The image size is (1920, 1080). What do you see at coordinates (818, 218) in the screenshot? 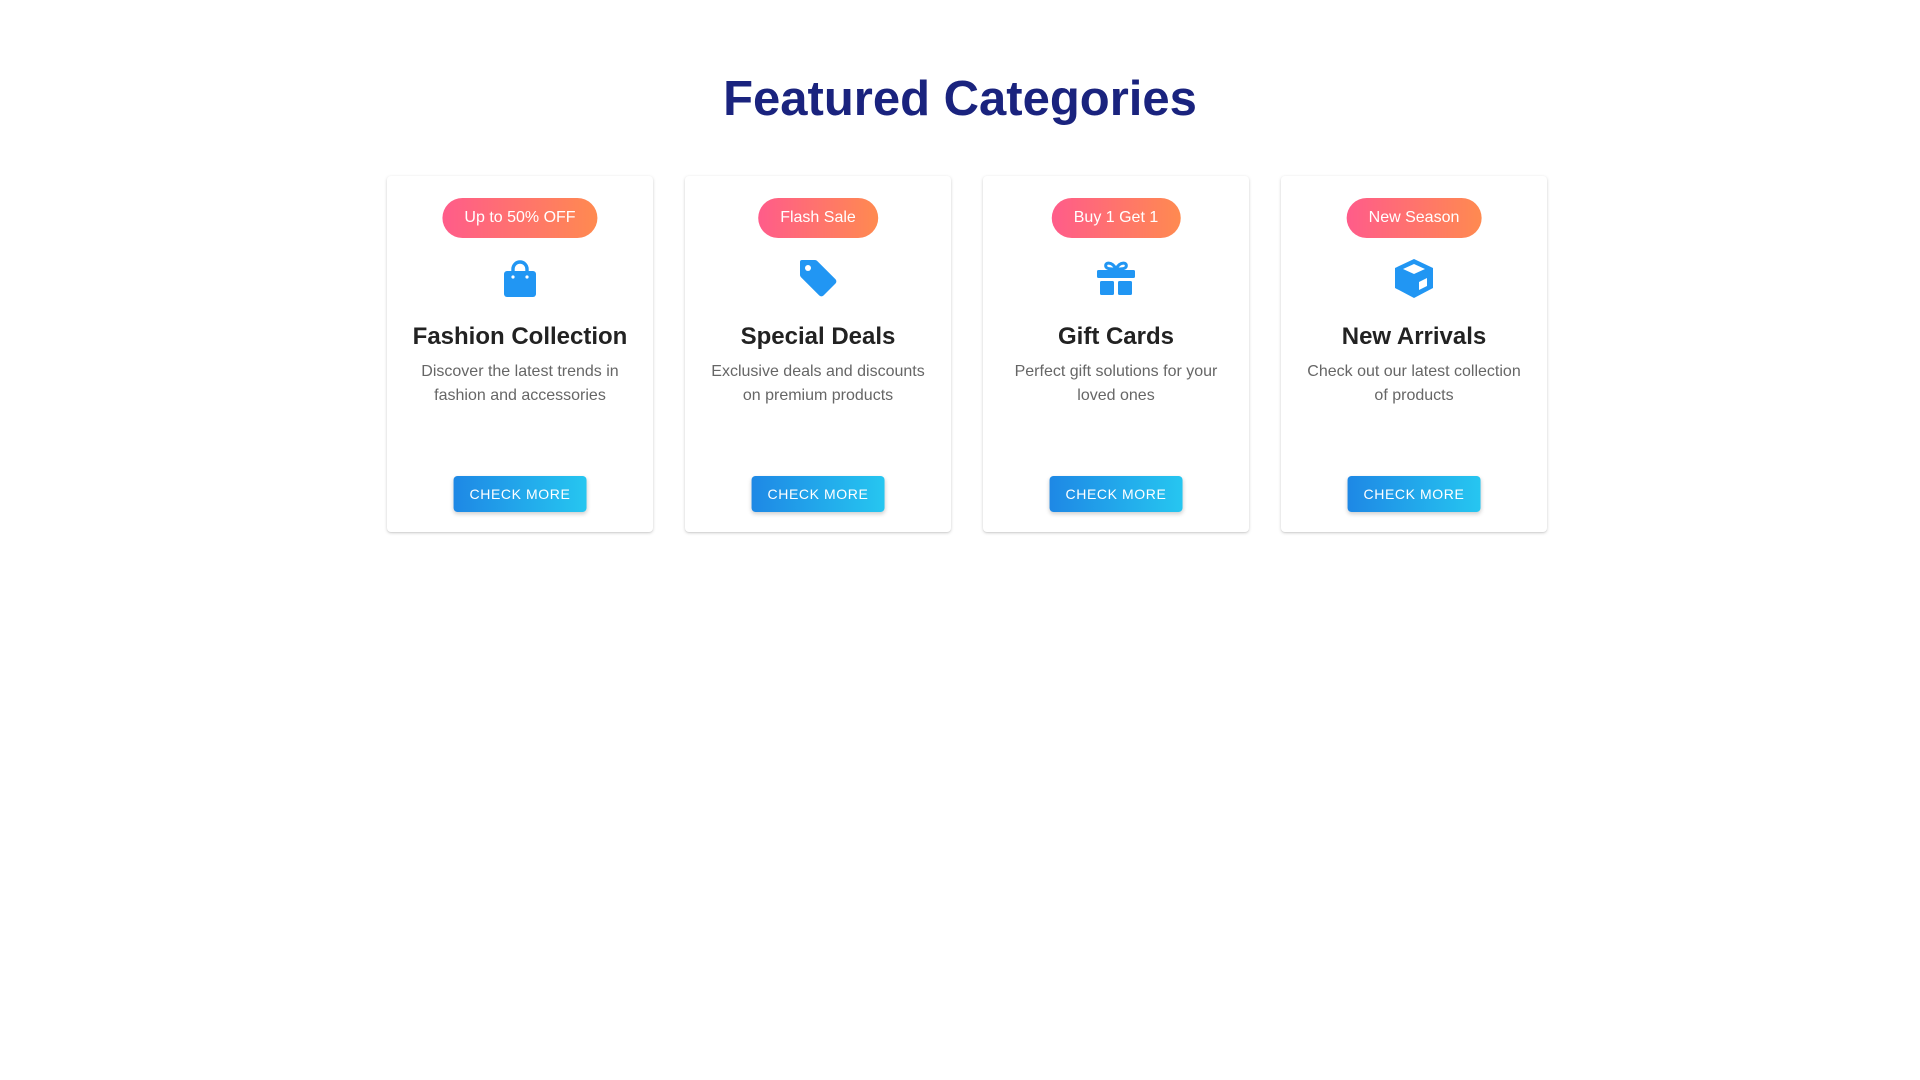
I see `promo-badge: Flash Sale` at bounding box center [818, 218].